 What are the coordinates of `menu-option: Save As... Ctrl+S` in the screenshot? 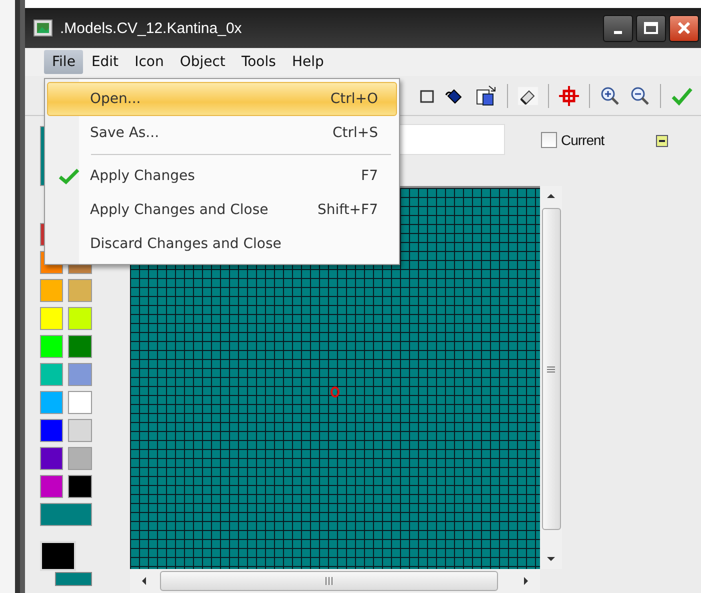 It's located at (222, 133).